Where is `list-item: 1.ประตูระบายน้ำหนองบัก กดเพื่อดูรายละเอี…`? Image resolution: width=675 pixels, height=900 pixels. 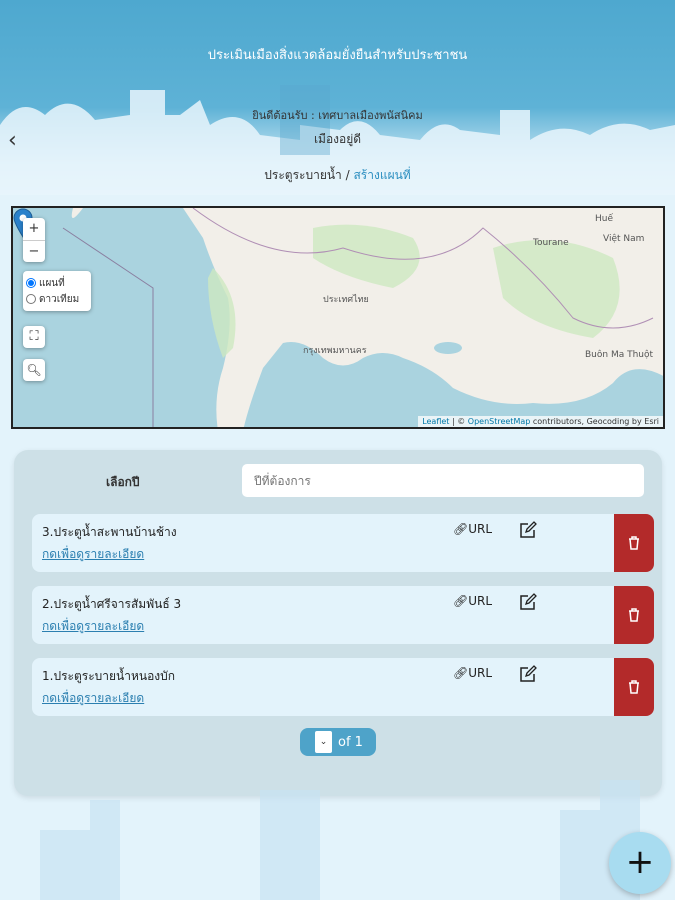 list-item: 1.ประตูระบายน้ำหนองบัก กดเพื่อดูรายละเอี… is located at coordinates (343, 687).